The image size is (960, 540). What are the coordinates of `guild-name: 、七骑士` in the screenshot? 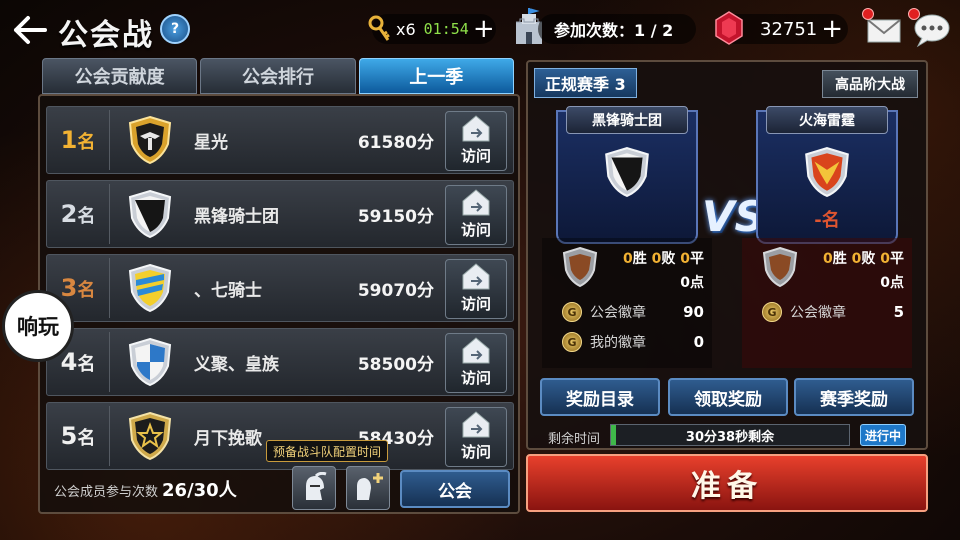 It's located at (228, 290).